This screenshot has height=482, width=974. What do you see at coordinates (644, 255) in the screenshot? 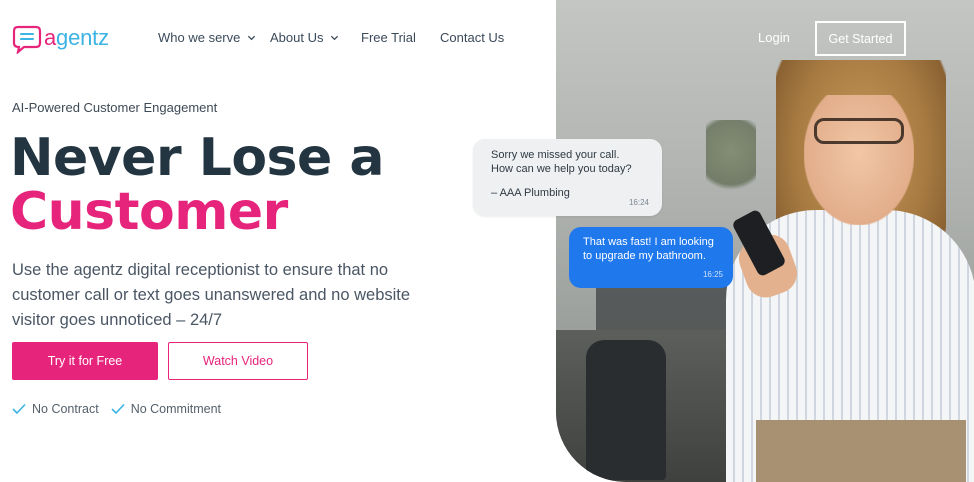
I see `message-line: to upgrade my bathroom.` at bounding box center [644, 255].